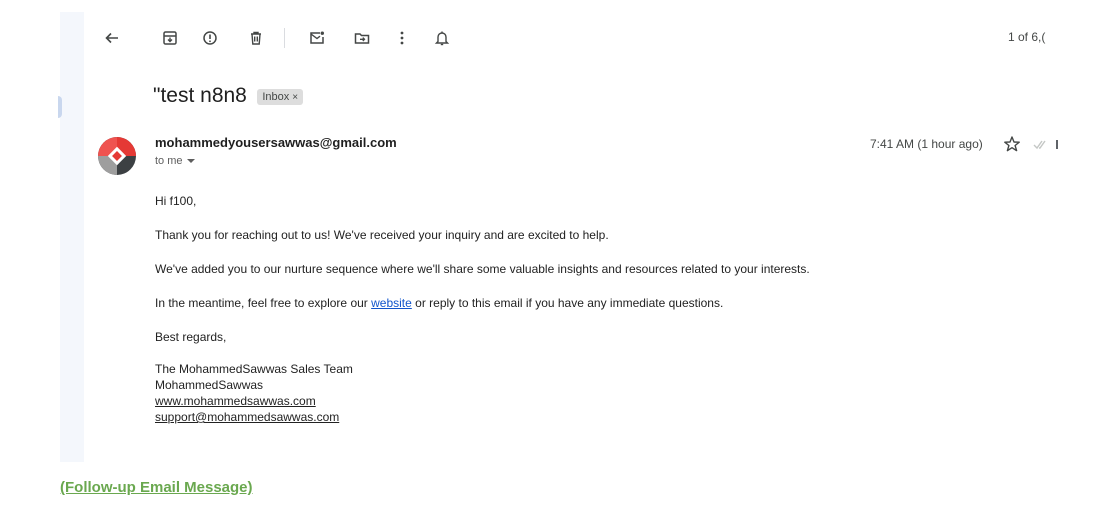 The height and width of the screenshot is (521, 1120). I want to click on more-options-icon, so click(402, 38).